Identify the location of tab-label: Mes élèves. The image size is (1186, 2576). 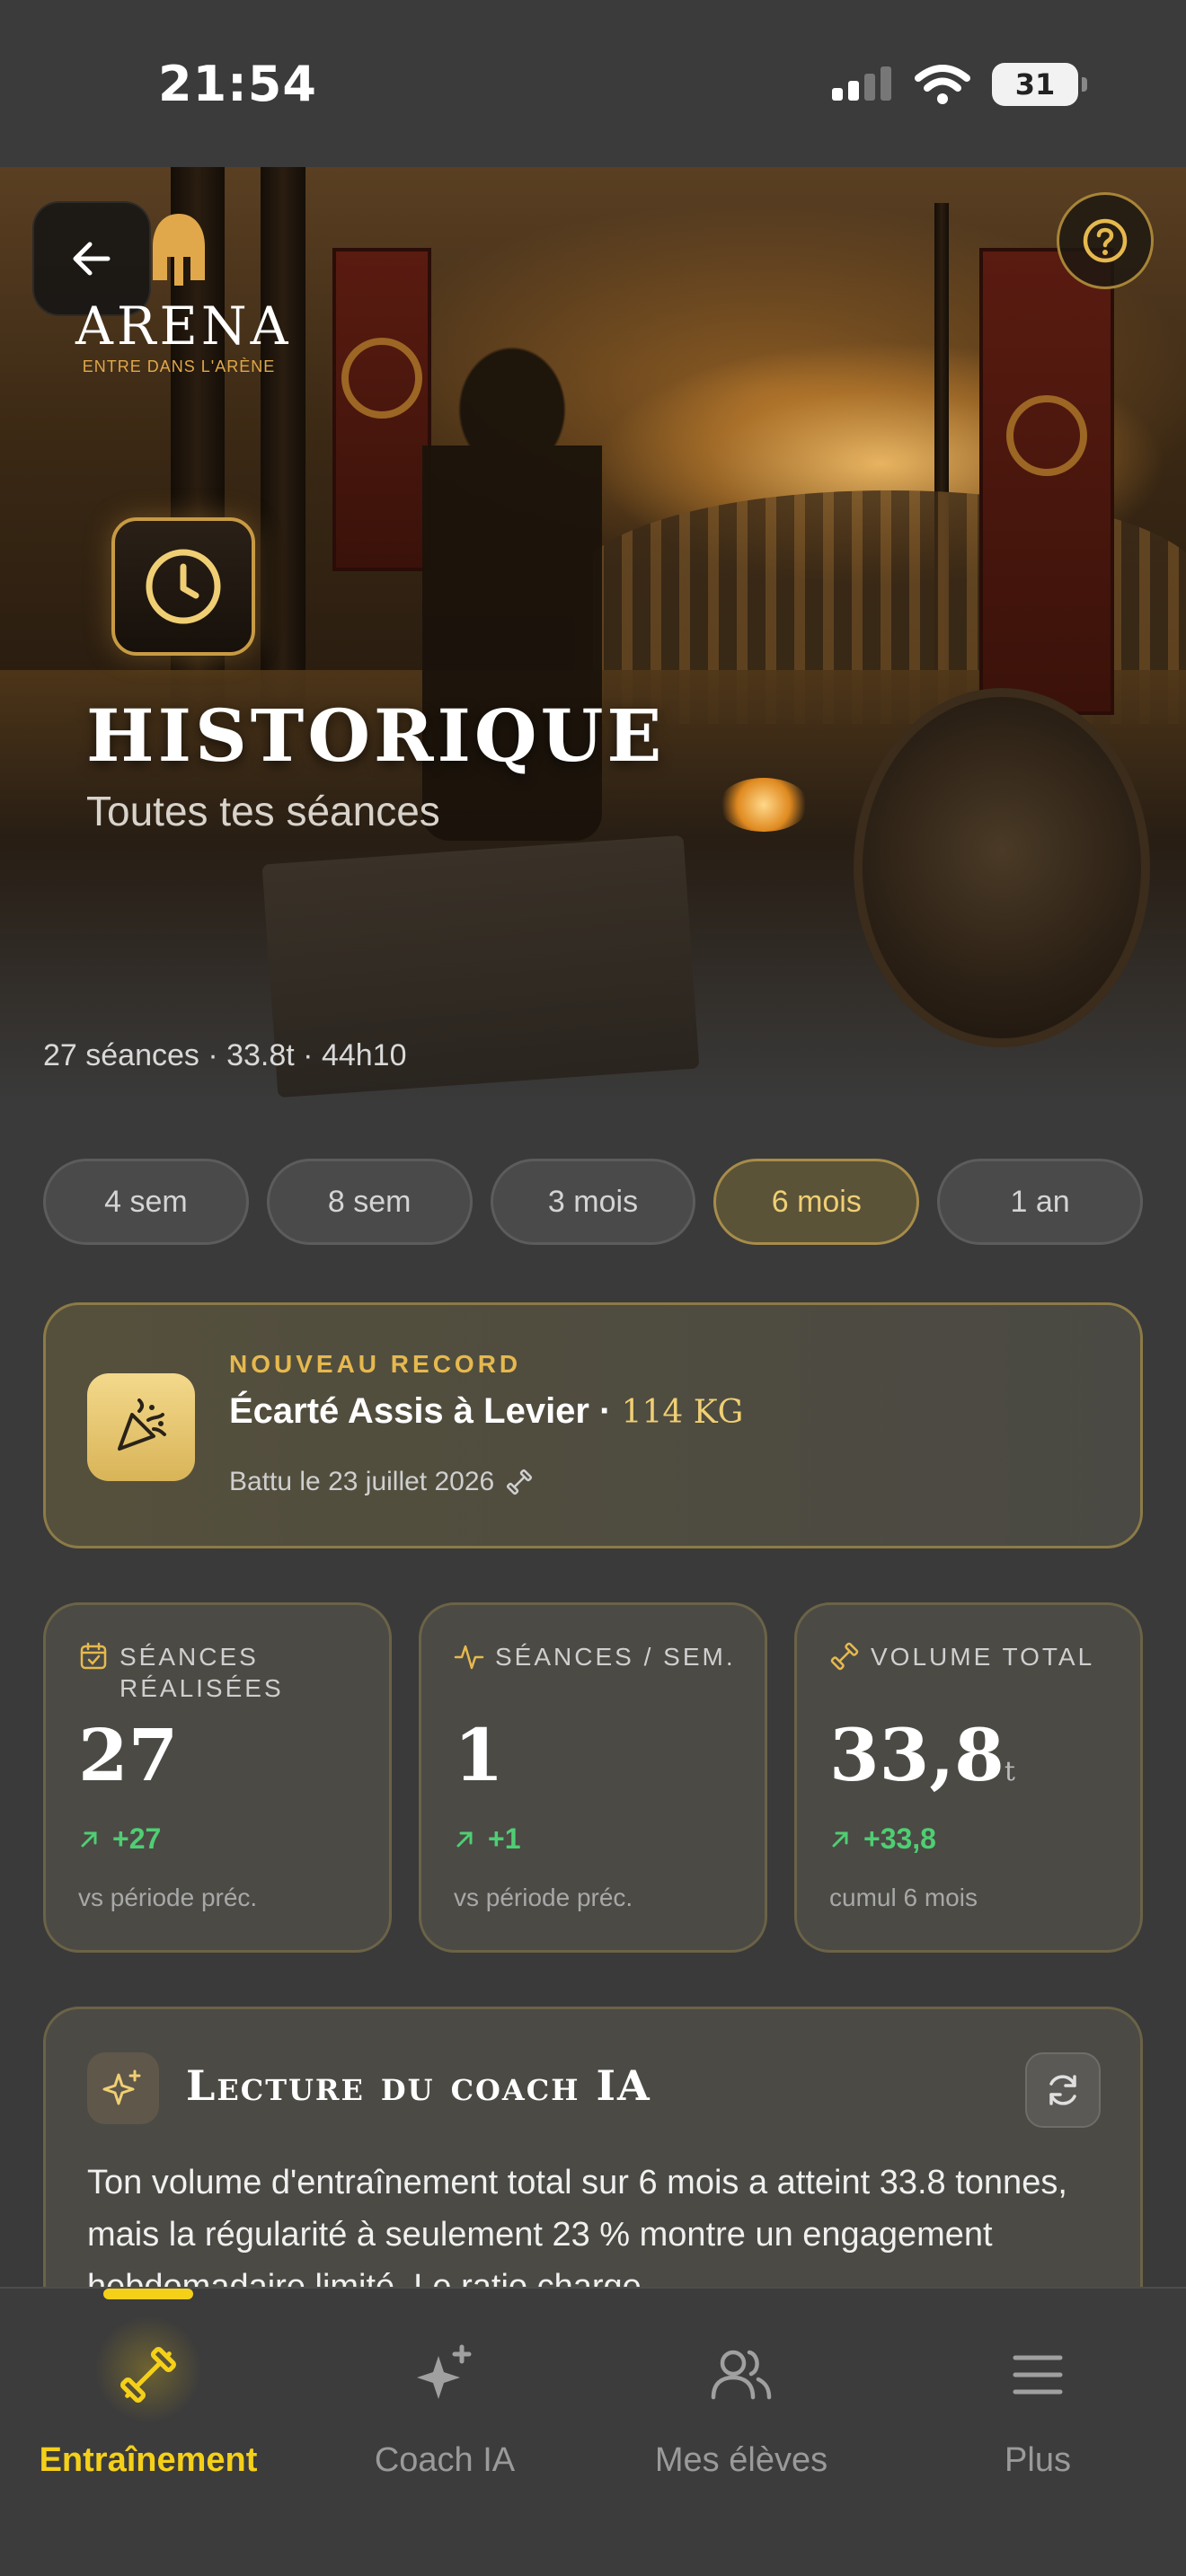
(741, 2460).